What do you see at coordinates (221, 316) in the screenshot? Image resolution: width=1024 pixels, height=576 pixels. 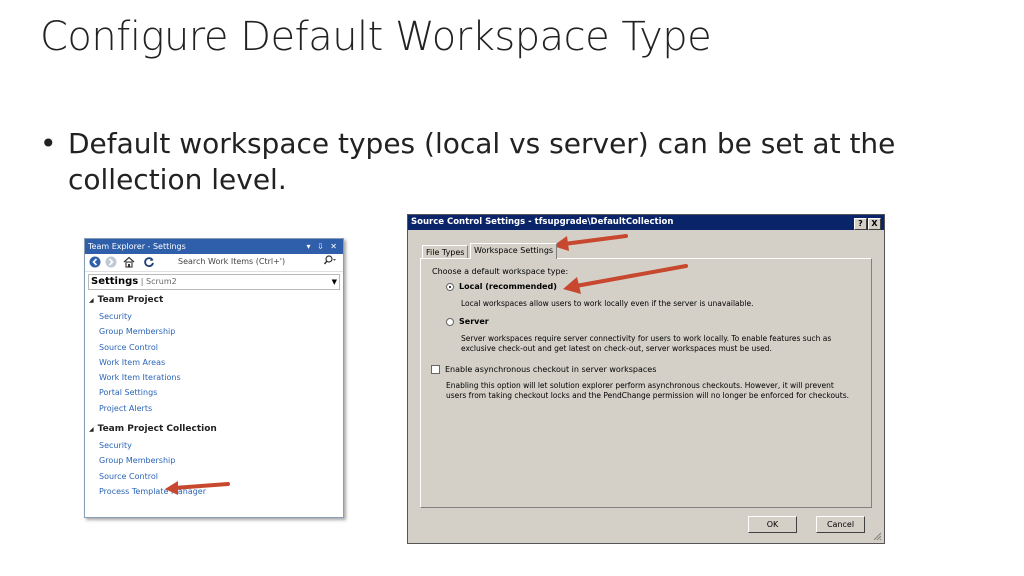 I see `link-security: Security` at bounding box center [221, 316].